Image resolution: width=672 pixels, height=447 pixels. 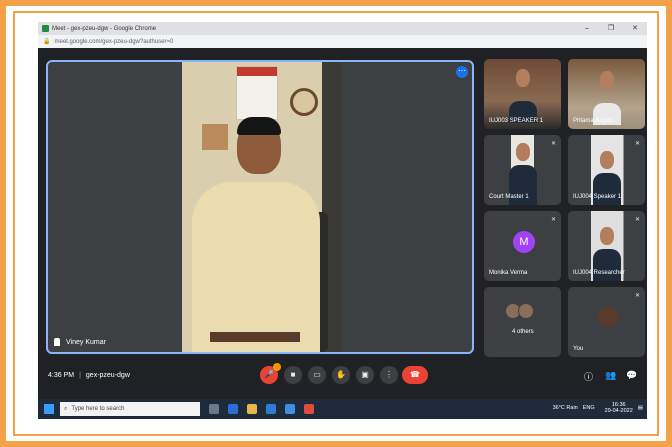 I want to click on pin-icon, so click(x=57, y=342).